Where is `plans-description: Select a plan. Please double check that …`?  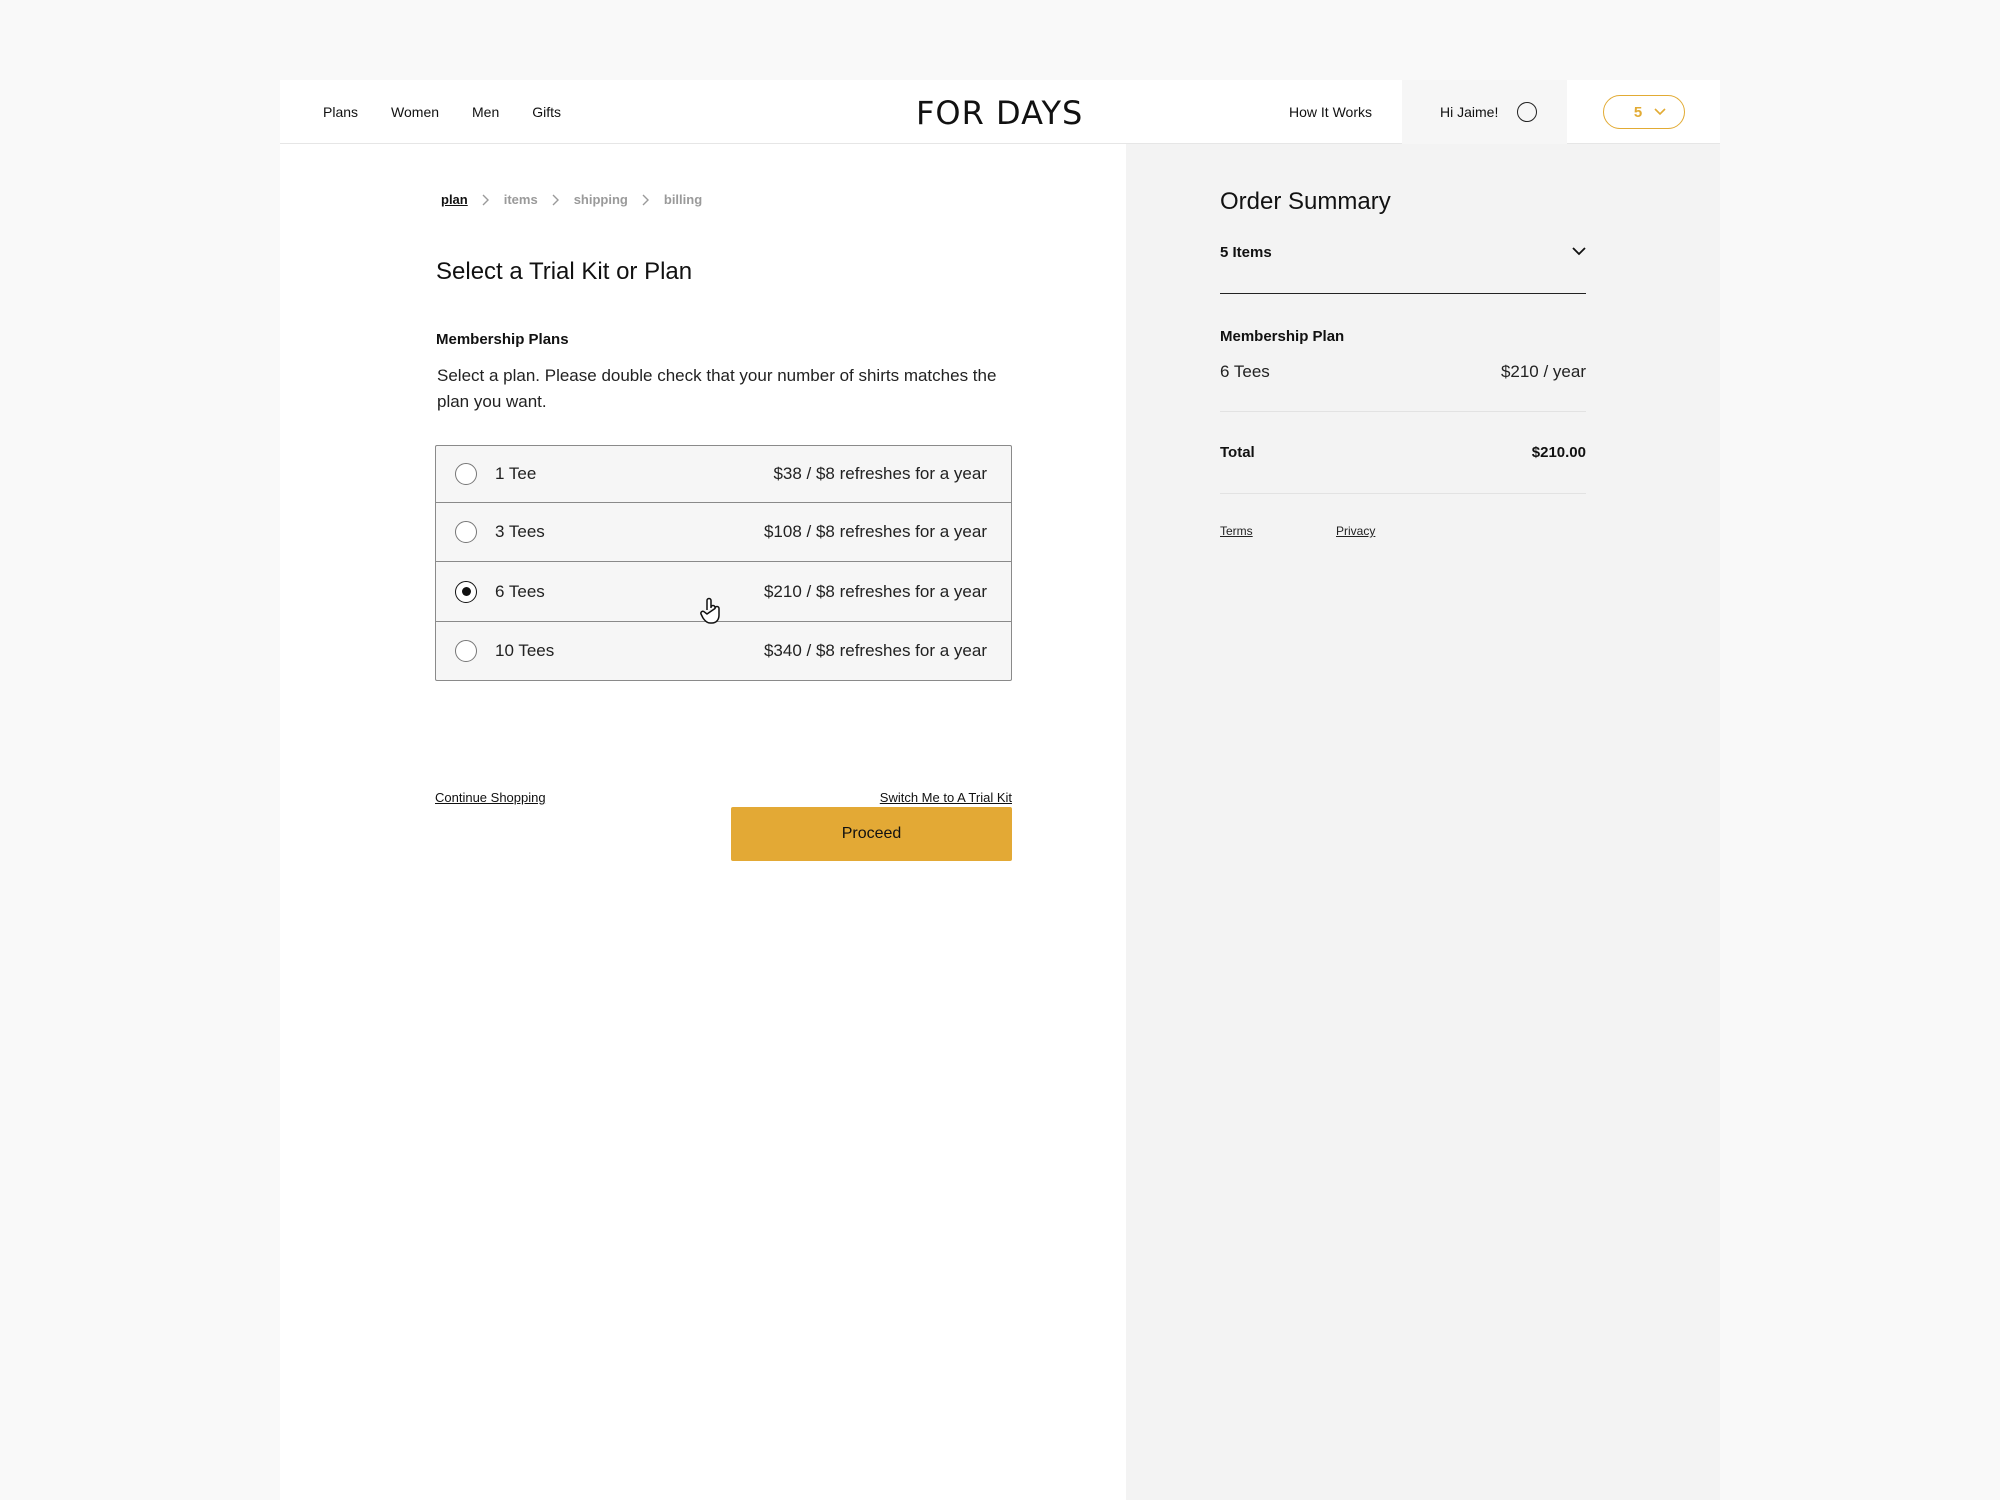 plans-description: Select a plan. Please double check that … is located at coordinates (717, 388).